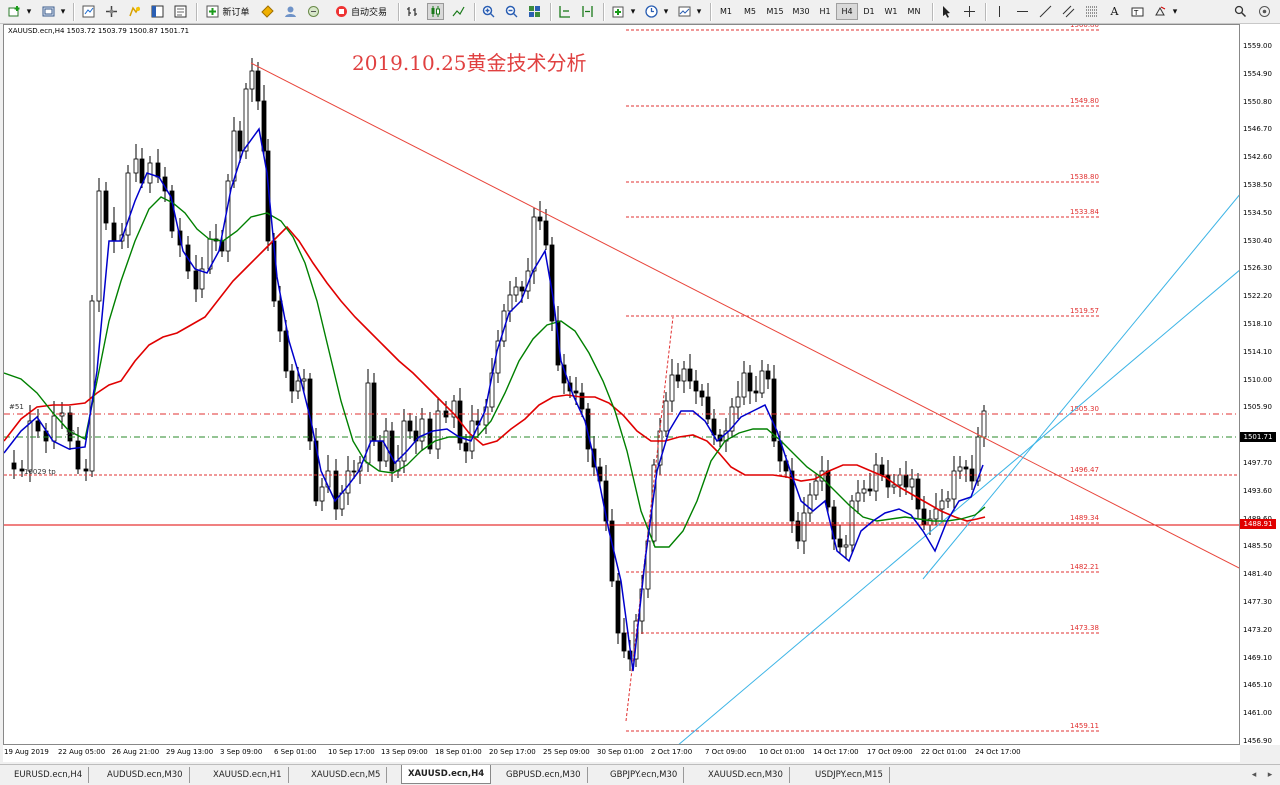  Describe the element at coordinates (544, 775) in the screenshot. I see `chart-tab: GBPUSD.ecn,M30` at that location.